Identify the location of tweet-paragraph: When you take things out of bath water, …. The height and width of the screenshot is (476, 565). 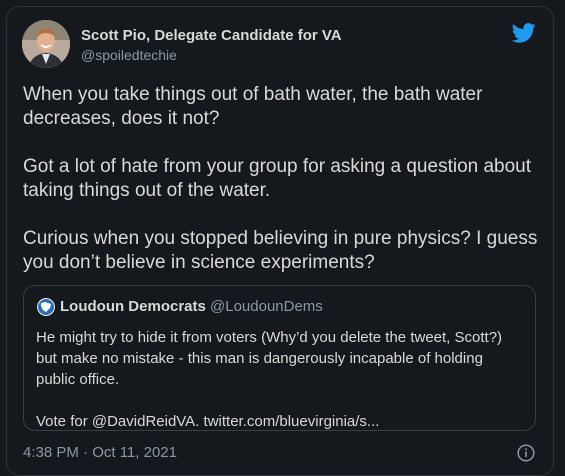
(253, 106).